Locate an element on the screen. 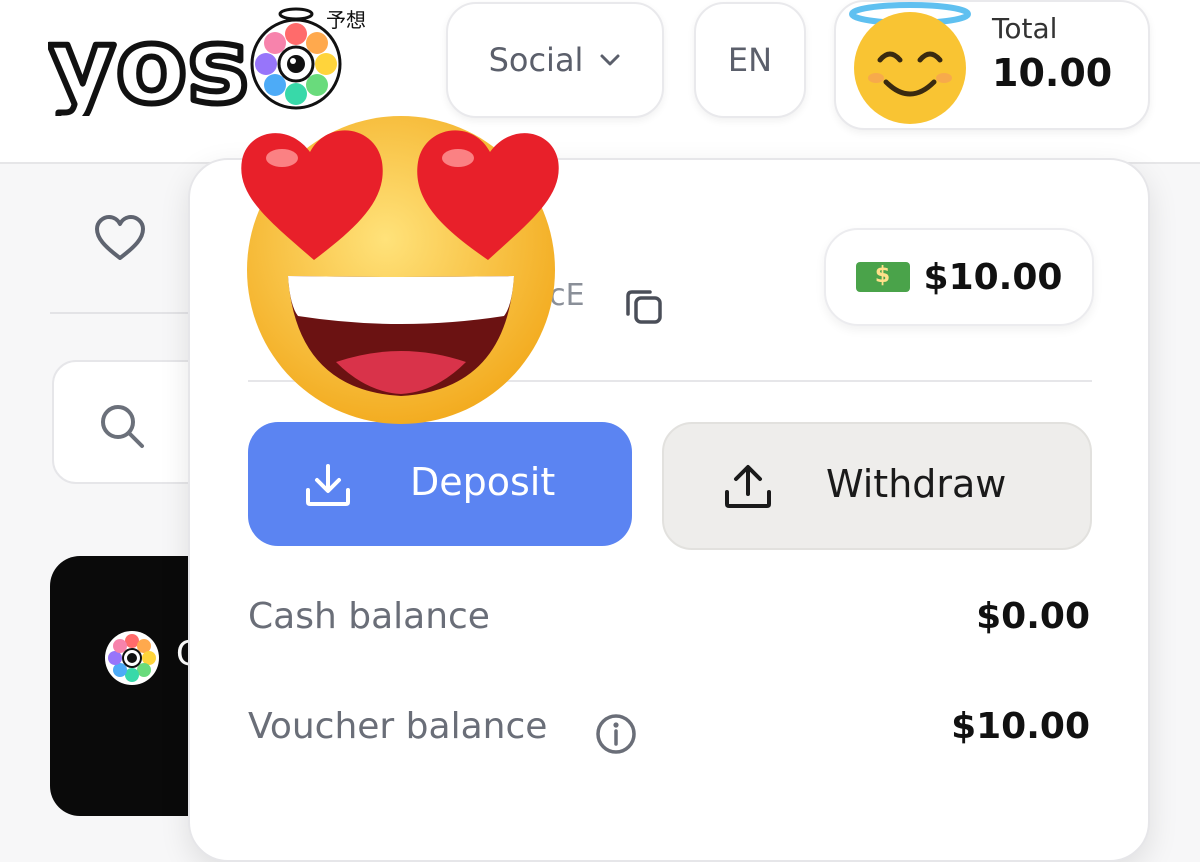  info-icon is located at coordinates (616, 734).